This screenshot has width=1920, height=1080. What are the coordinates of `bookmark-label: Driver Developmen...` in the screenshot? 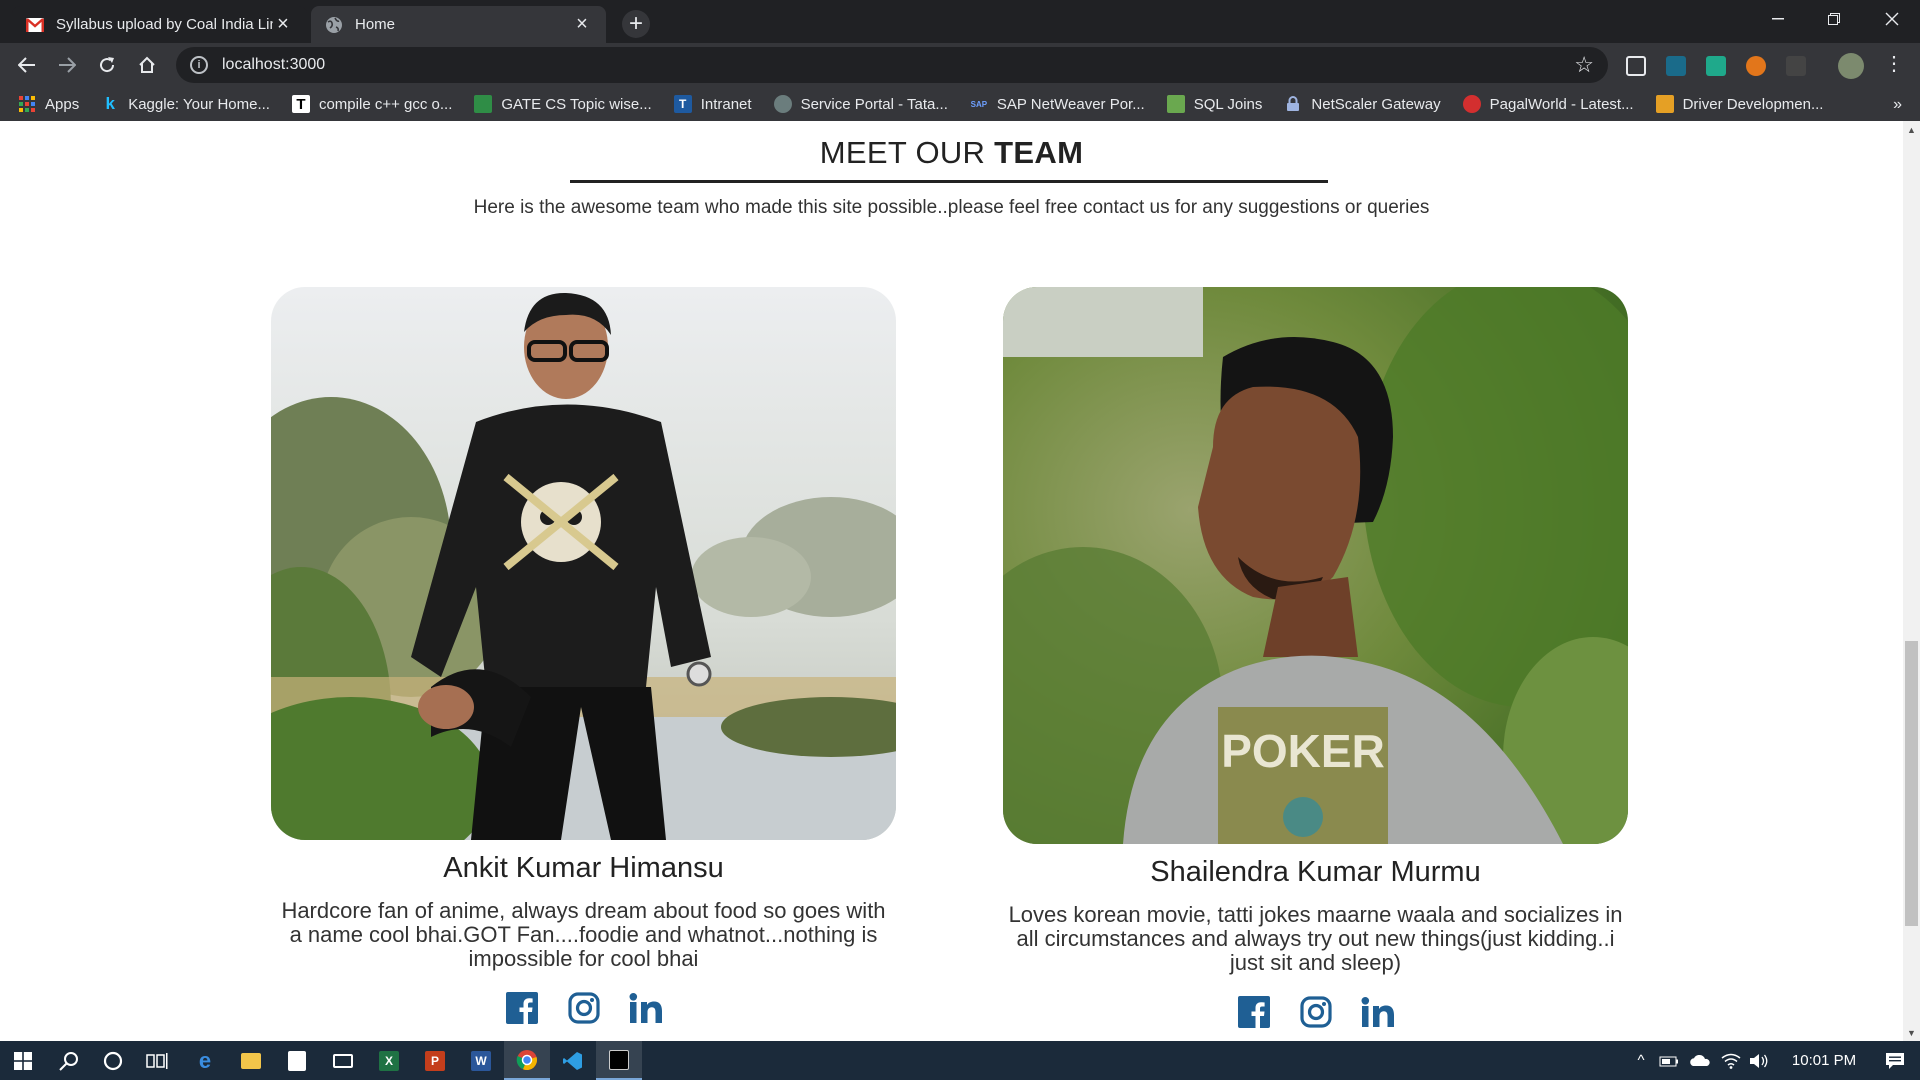 It's located at (1753, 104).